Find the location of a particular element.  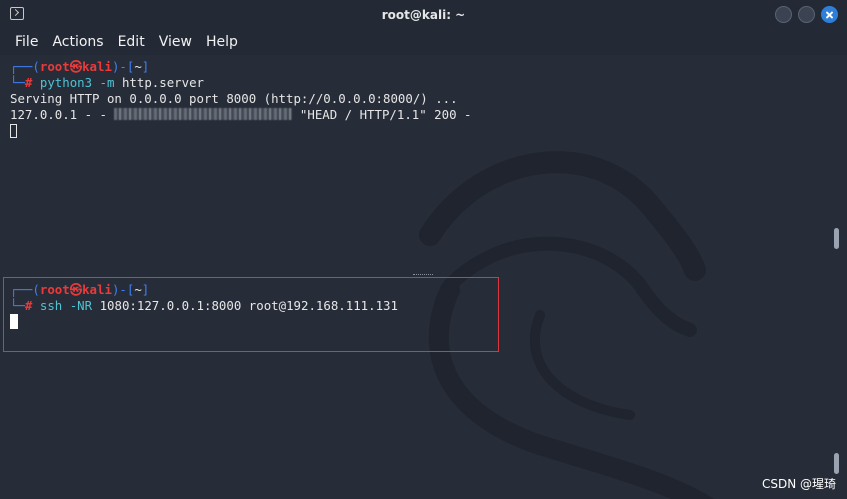

log-line: 127.0.0.1 - - "HEAD / HTTP/1.1" 200 - is located at coordinates (240, 114).